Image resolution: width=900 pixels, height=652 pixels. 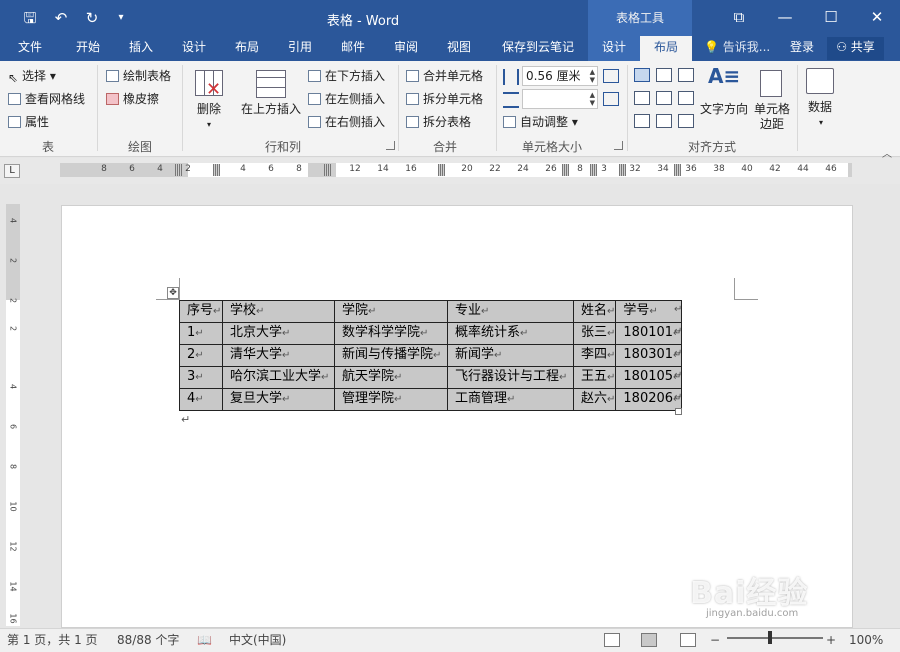 I want to click on insert-right-button: 在右侧插入, so click(x=346, y=122).